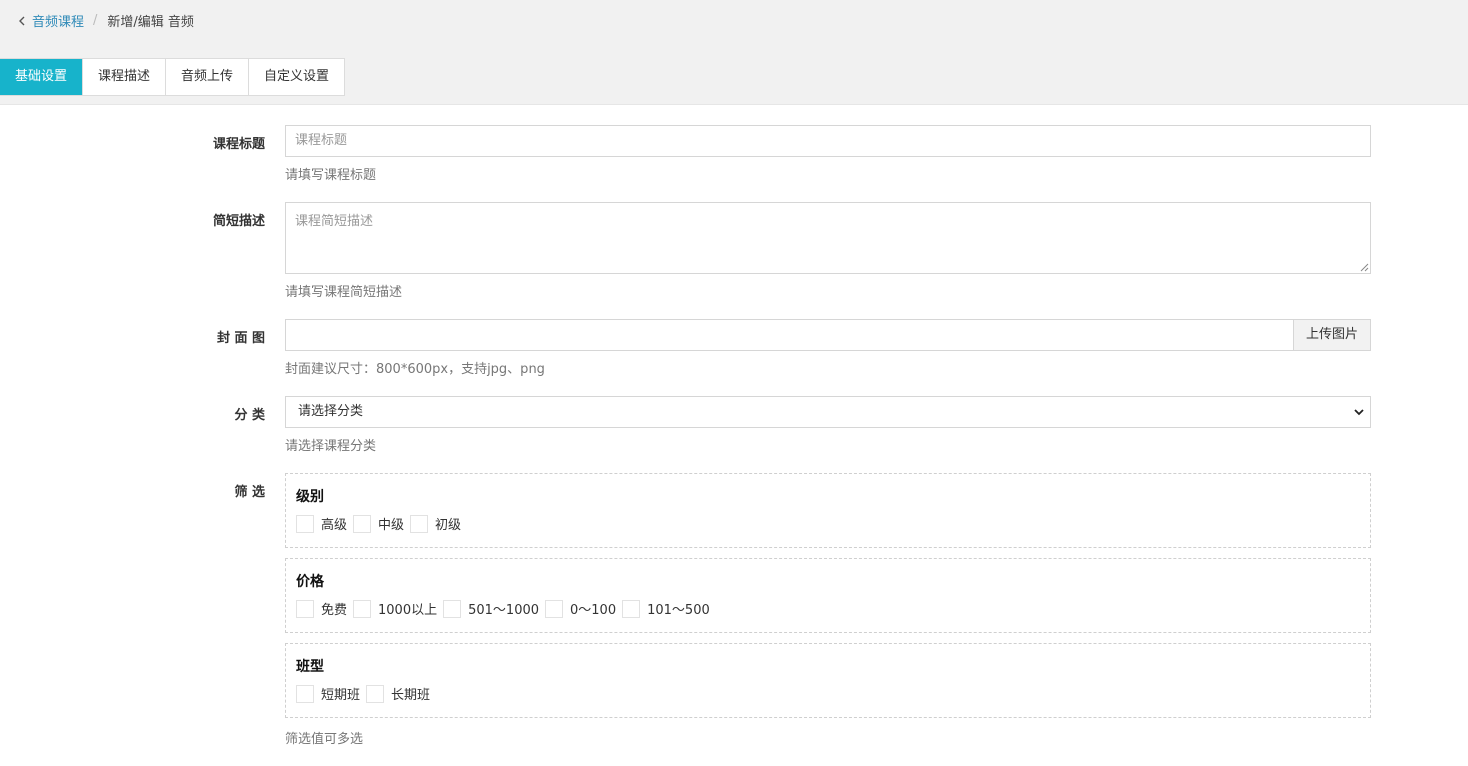 The width and height of the screenshot is (1468, 766). I want to click on filter-option: 0～100, so click(580, 608).